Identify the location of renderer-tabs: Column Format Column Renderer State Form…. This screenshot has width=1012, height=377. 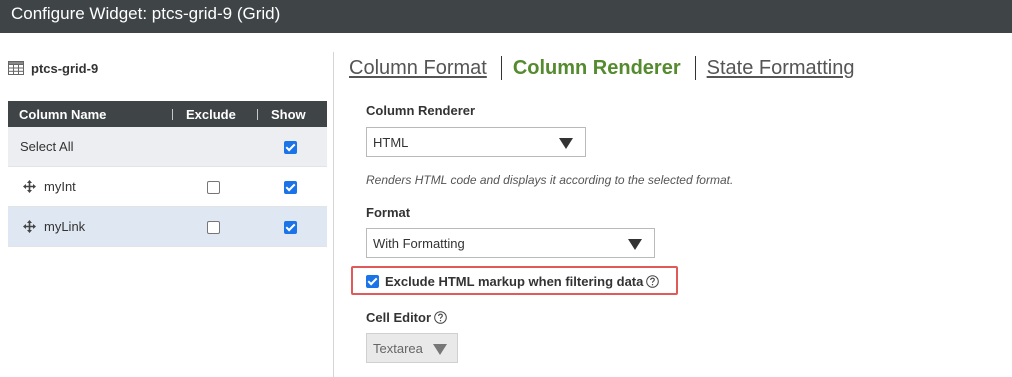
(601, 68).